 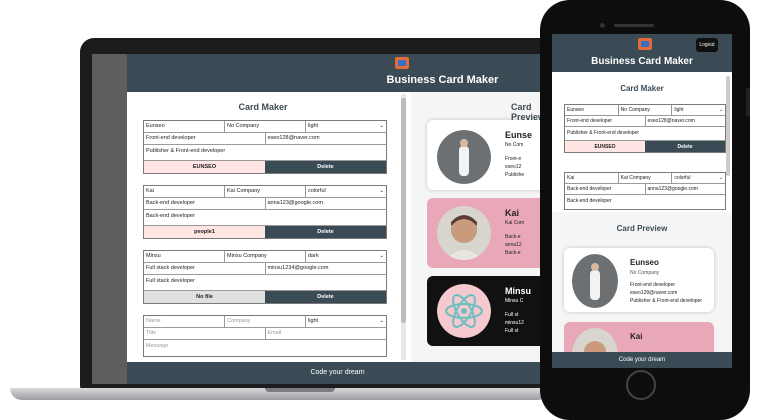 What do you see at coordinates (654, 293) in the screenshot?
I see `card-email: eseo128@naver.com` at bounding box center [654, 293].